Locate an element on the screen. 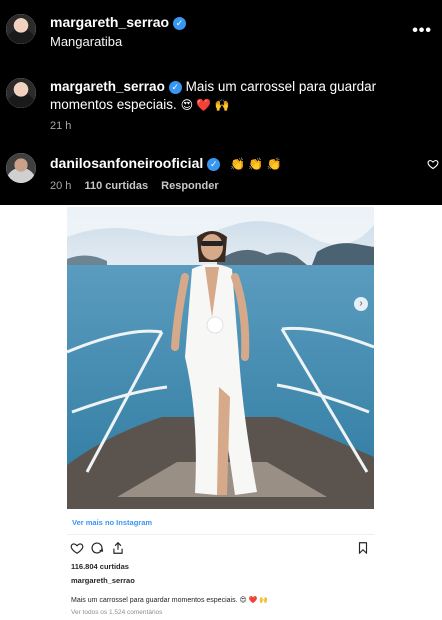 This screenshot has height=620, width=442. post-username: margareth_serrao ✓ is located at coordinates (118, 22).